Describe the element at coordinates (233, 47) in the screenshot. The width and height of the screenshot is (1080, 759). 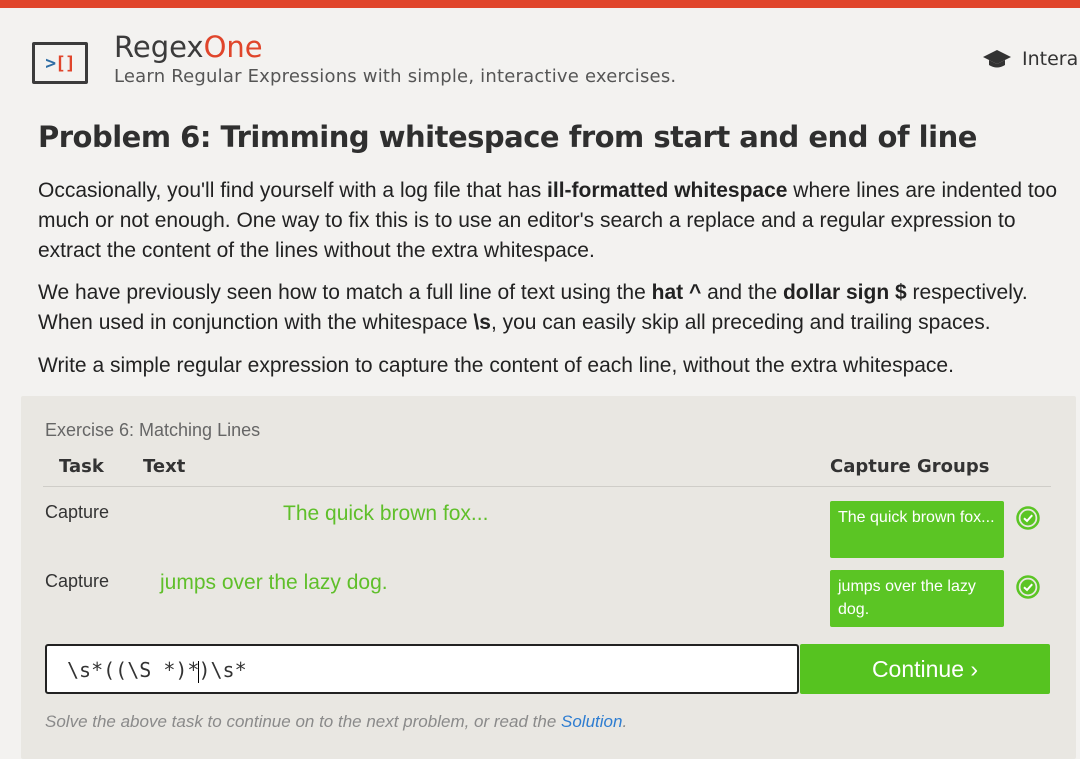
I see `brand-second: One` at that location.